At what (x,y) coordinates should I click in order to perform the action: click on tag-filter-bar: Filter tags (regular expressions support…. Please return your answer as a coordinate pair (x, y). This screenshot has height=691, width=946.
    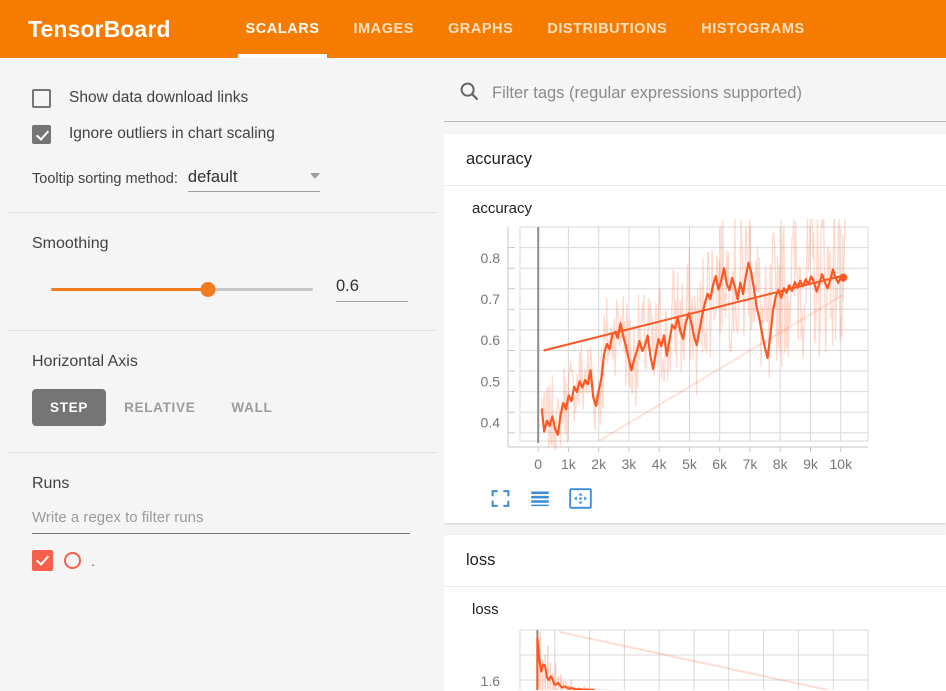
    Looking at the image, I should click on (695, 94).